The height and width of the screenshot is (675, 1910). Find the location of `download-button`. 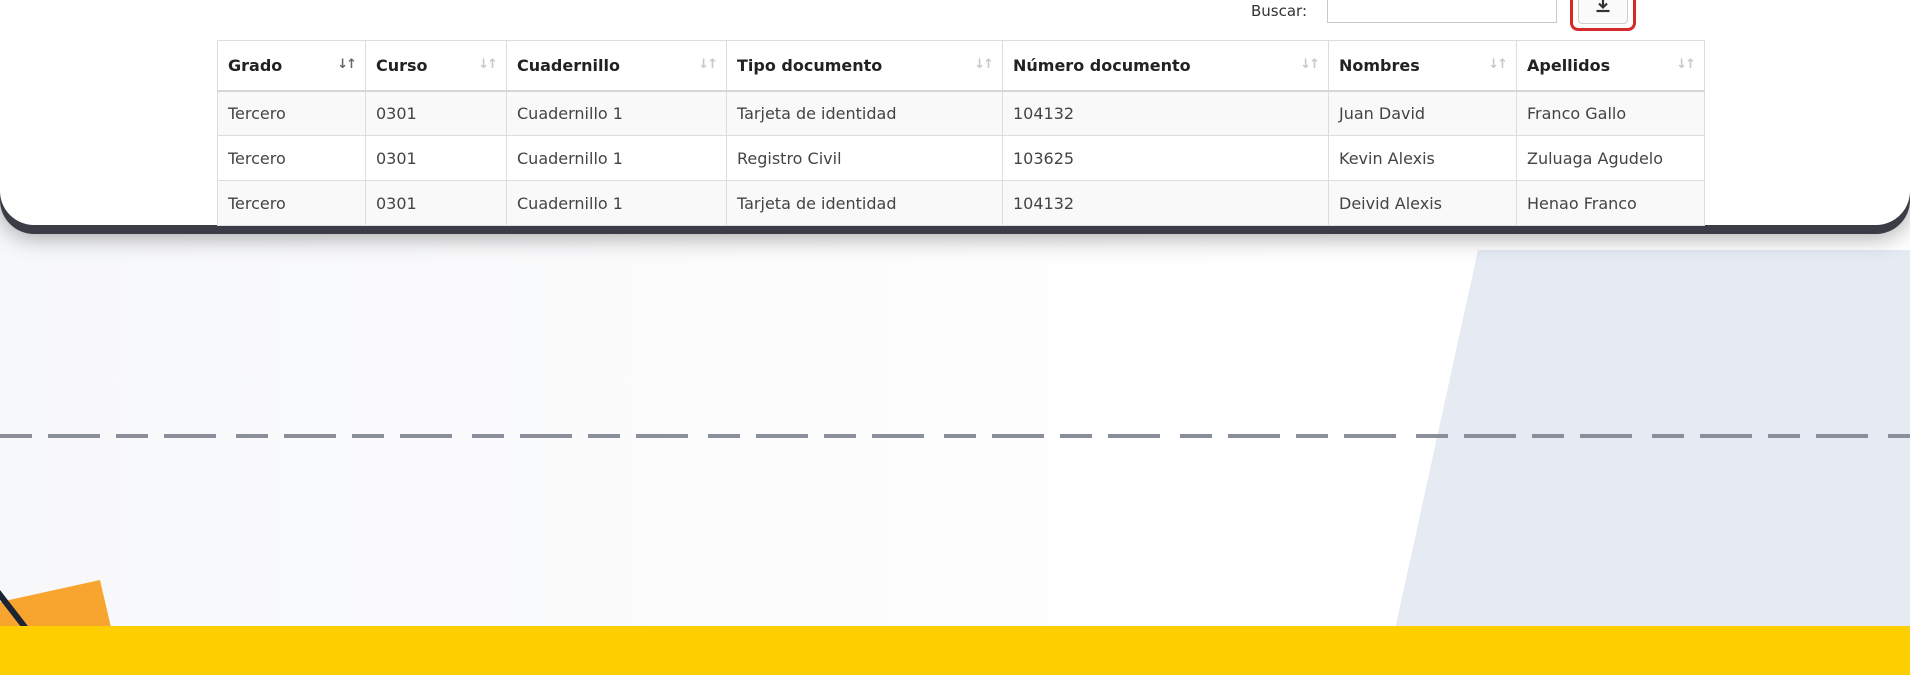

download-button is located at coordinates (1603, 15).